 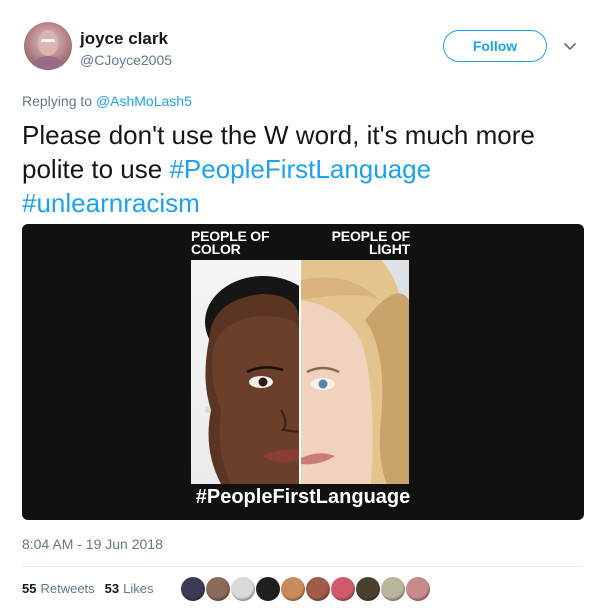 I want to click on media-label-right: PEOPLE OF LIGHT, so click(x=369, y=243).